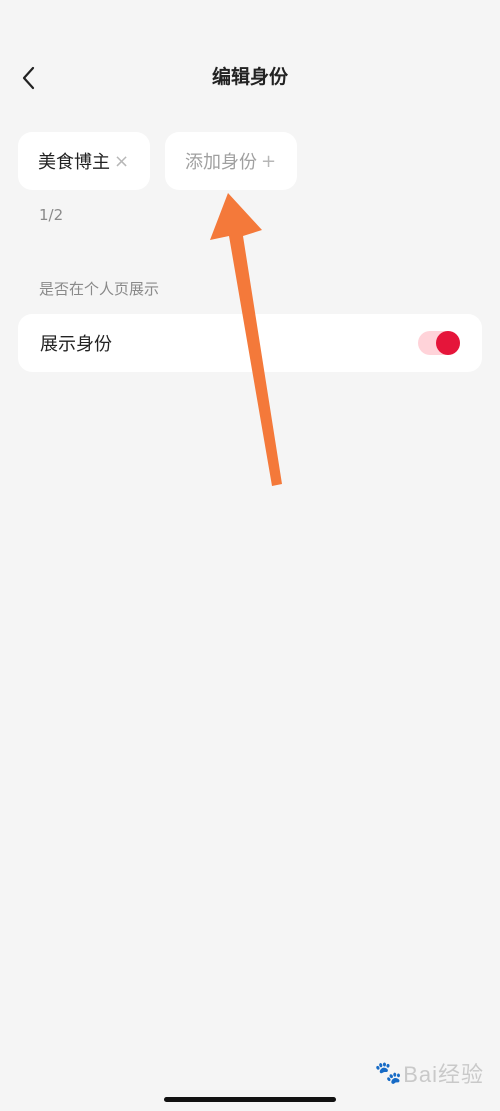 The image size is (500, 1111). I want to click on watermark-logo: 🐾 Bai经验, so click(429, 1073).